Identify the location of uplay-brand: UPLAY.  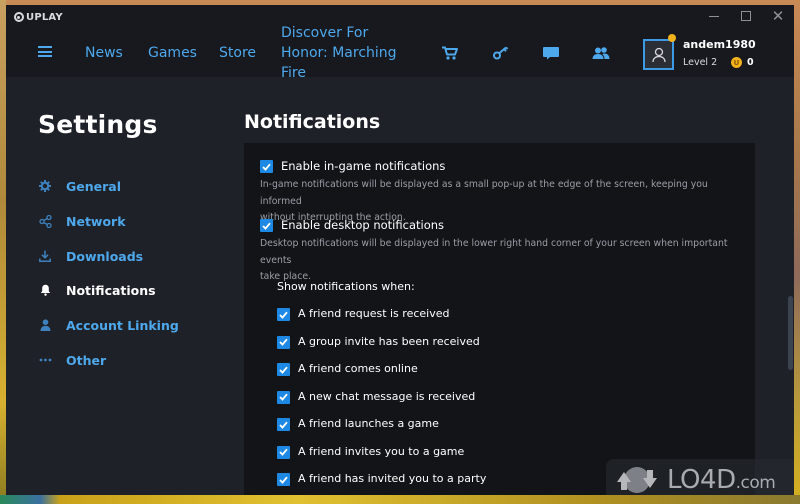
(38, 17).